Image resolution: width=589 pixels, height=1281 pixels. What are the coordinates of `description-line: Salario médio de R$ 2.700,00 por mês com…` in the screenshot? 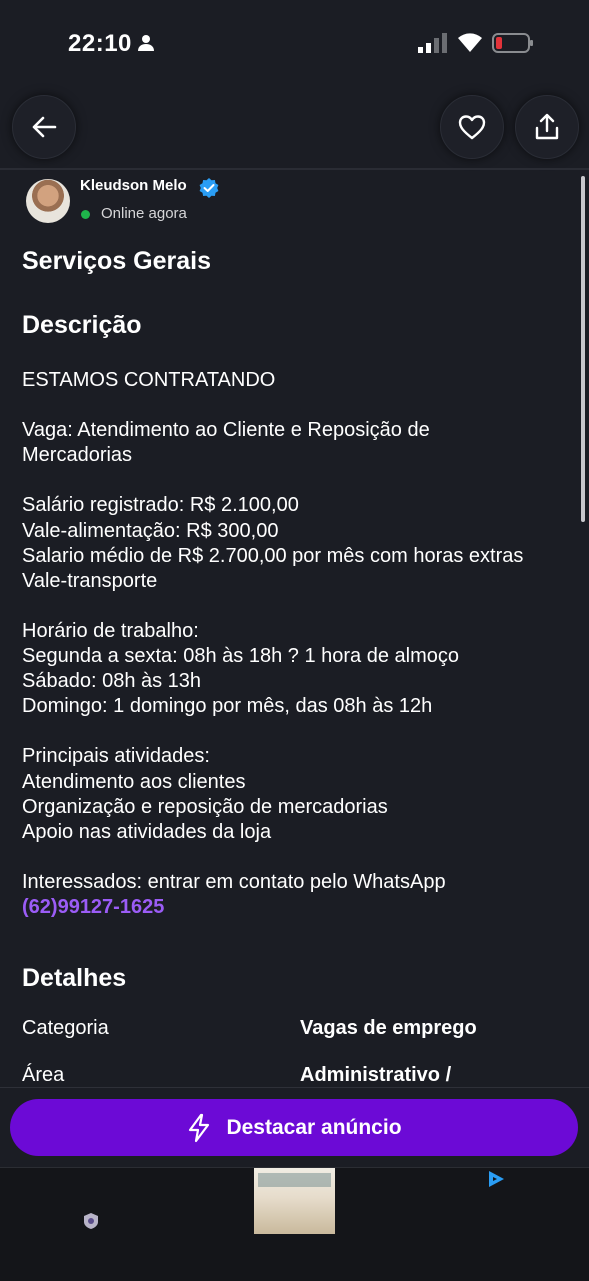 It's located at (273, 555).